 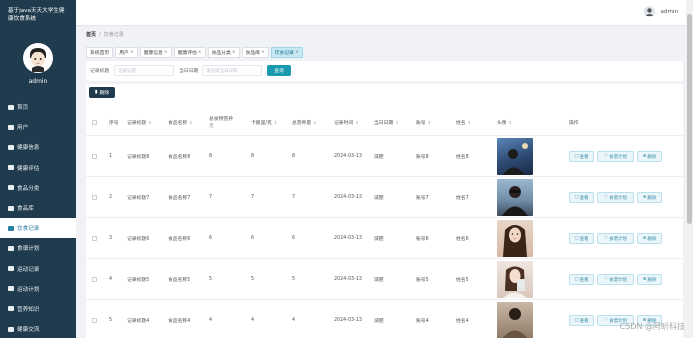 I want to click on header-username: admin, so click(x=669, y=12).